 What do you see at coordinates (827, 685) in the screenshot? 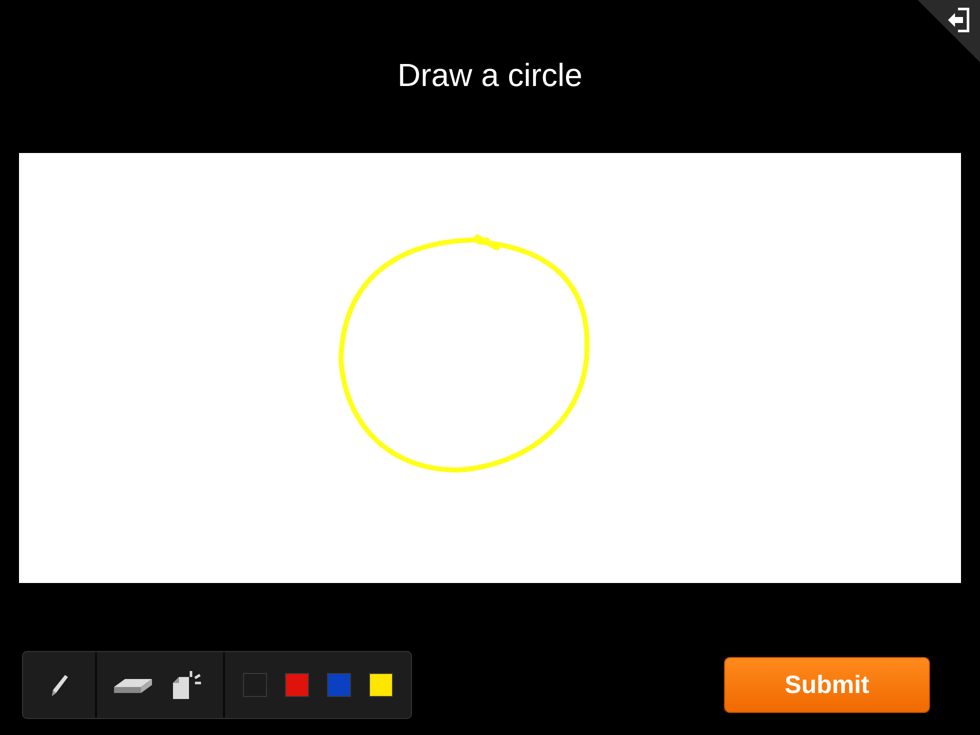
I see `submit-button: Submit` at bounding box center [827, 685].